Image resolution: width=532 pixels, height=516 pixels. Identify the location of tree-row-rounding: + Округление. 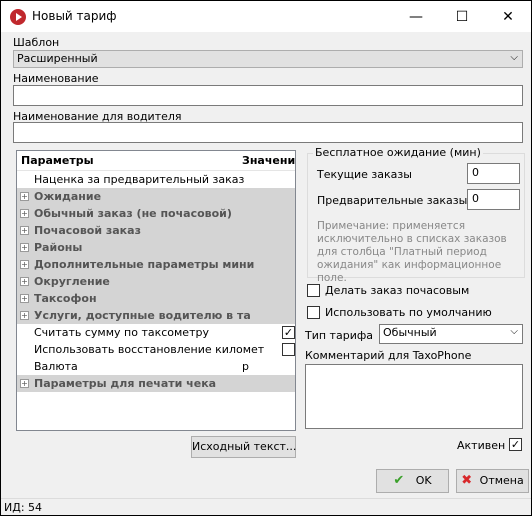
(156, 281).